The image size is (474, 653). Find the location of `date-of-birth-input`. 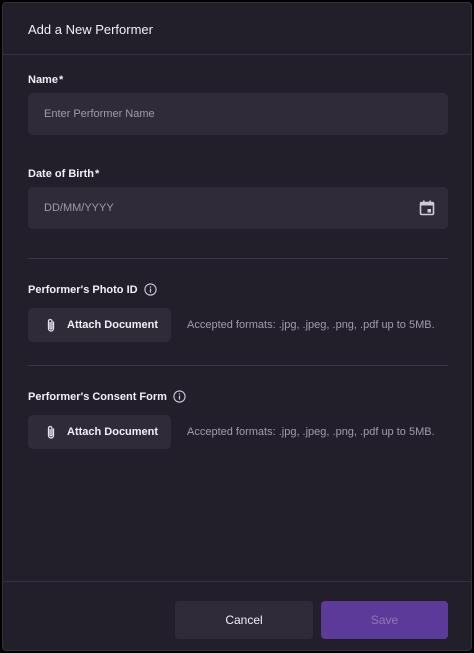

date-of-birth-input is located at coordinates (238, 208).